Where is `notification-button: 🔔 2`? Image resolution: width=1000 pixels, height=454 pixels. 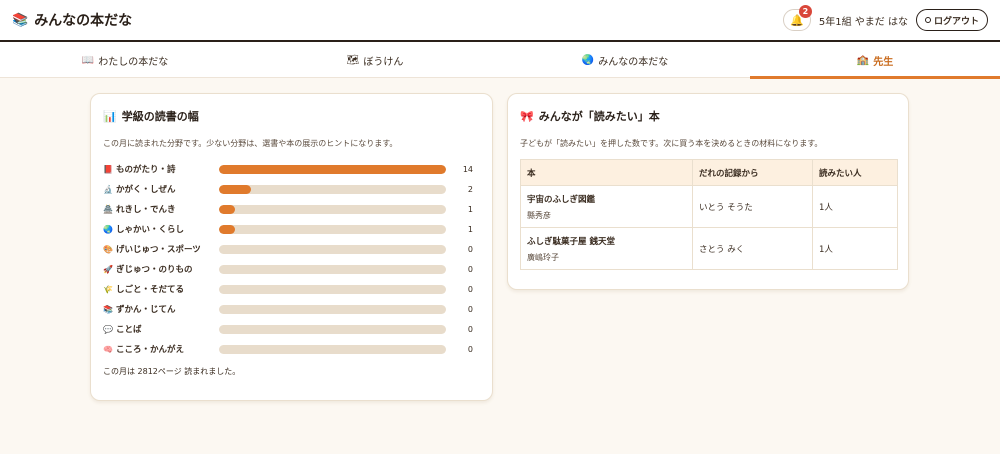 notification-button: 🔔 2 is located at coordinates (797, 18).